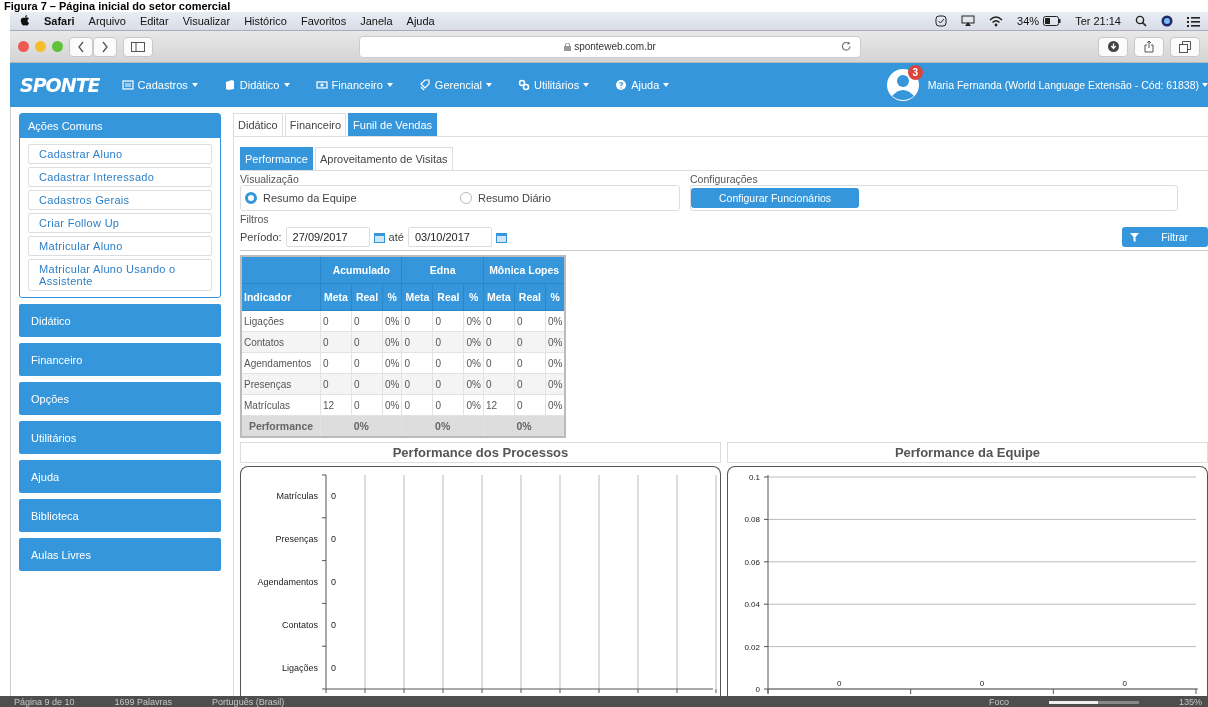  What do you see at coordinates (376, 21) in the screenshot?
I see `menu-item: Janela` at bounding box center [376, 21].